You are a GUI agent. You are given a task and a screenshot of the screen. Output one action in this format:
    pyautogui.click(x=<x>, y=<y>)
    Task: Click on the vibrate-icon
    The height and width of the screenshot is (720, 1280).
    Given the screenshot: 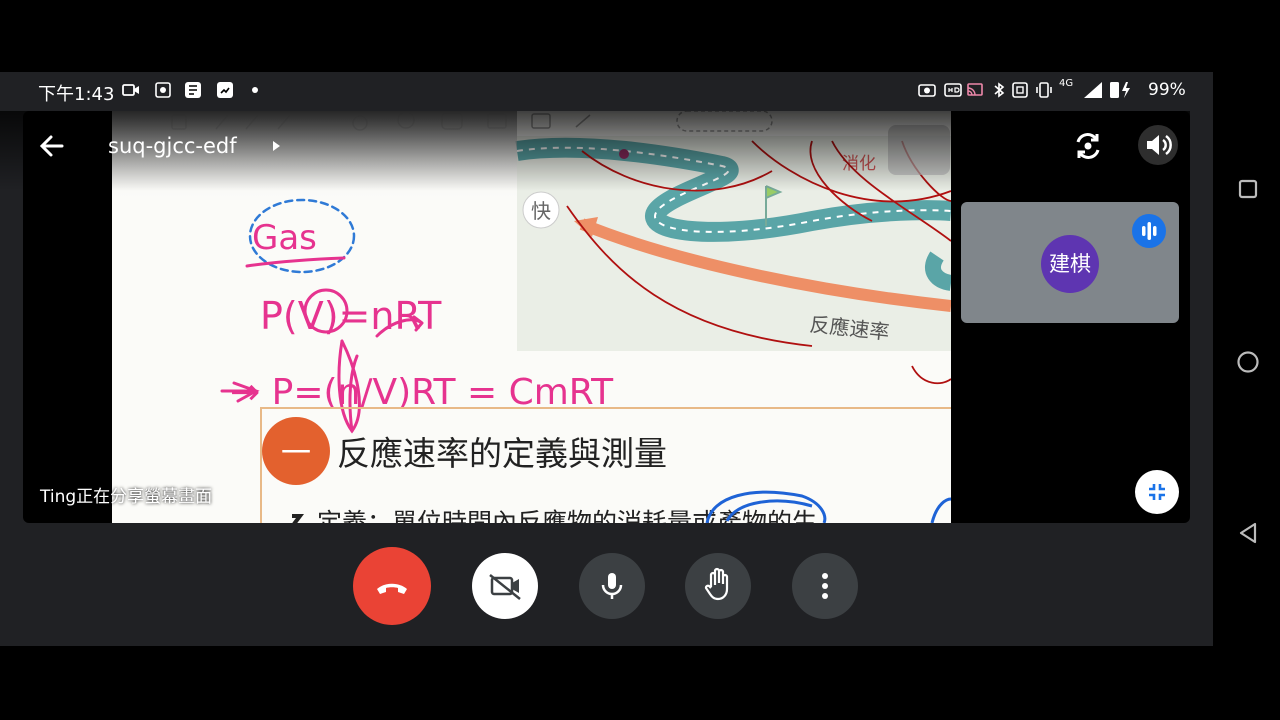 What is the action you would take?
    pyautogui.click(x=1044, y=90)
    